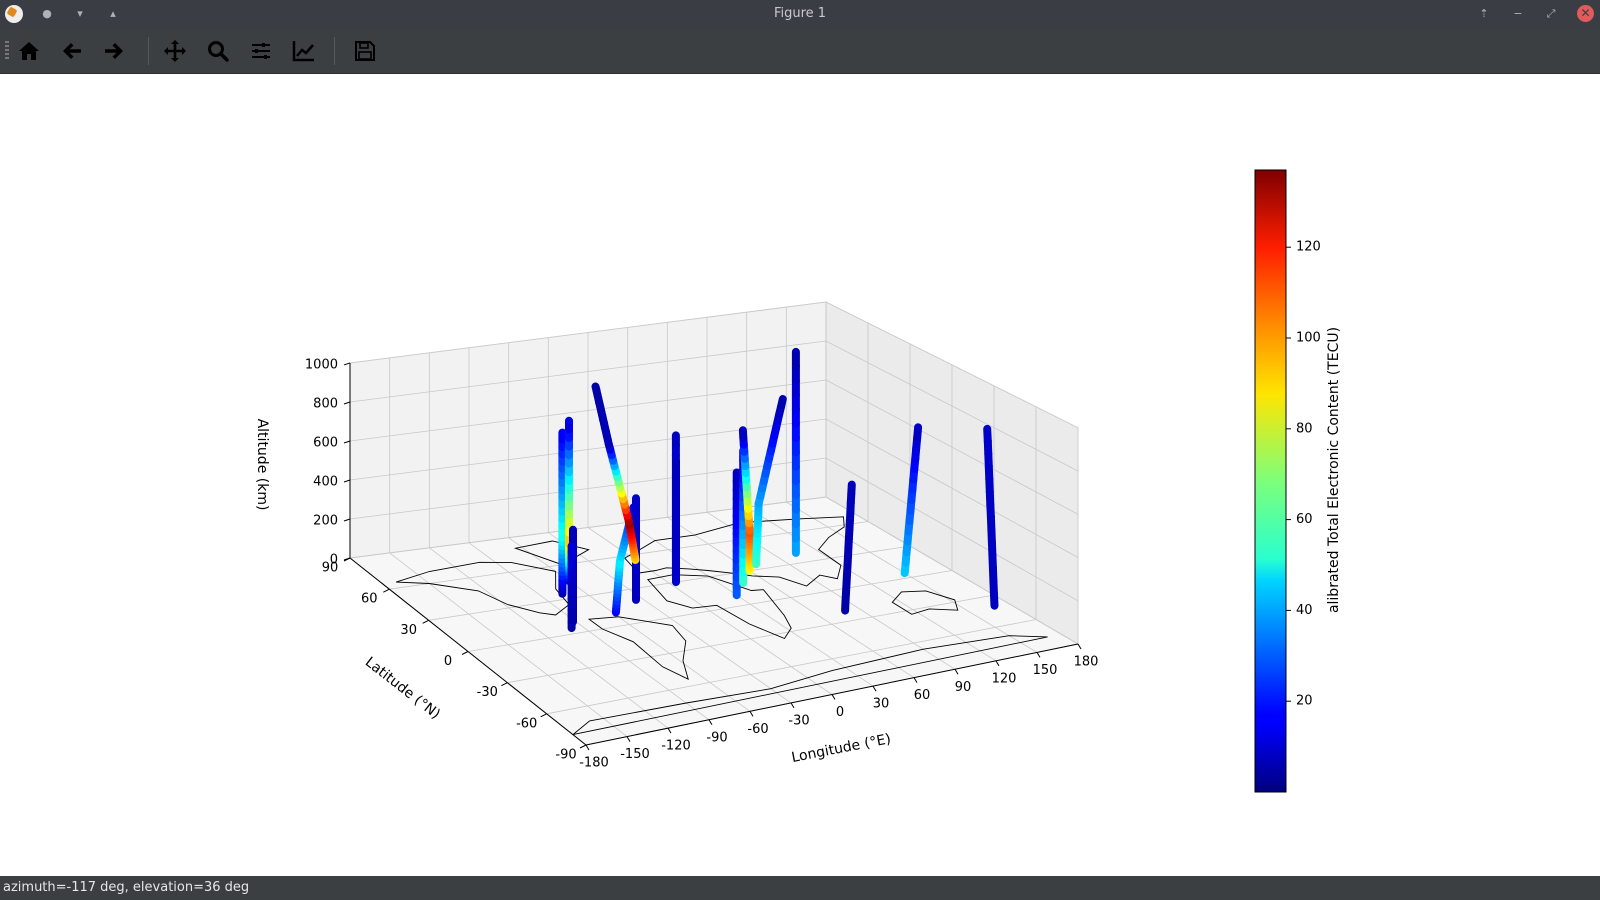 The width and height of the screenshot is (1600, 900). I want to click on x-tick-label: -120, so click(676, 746).